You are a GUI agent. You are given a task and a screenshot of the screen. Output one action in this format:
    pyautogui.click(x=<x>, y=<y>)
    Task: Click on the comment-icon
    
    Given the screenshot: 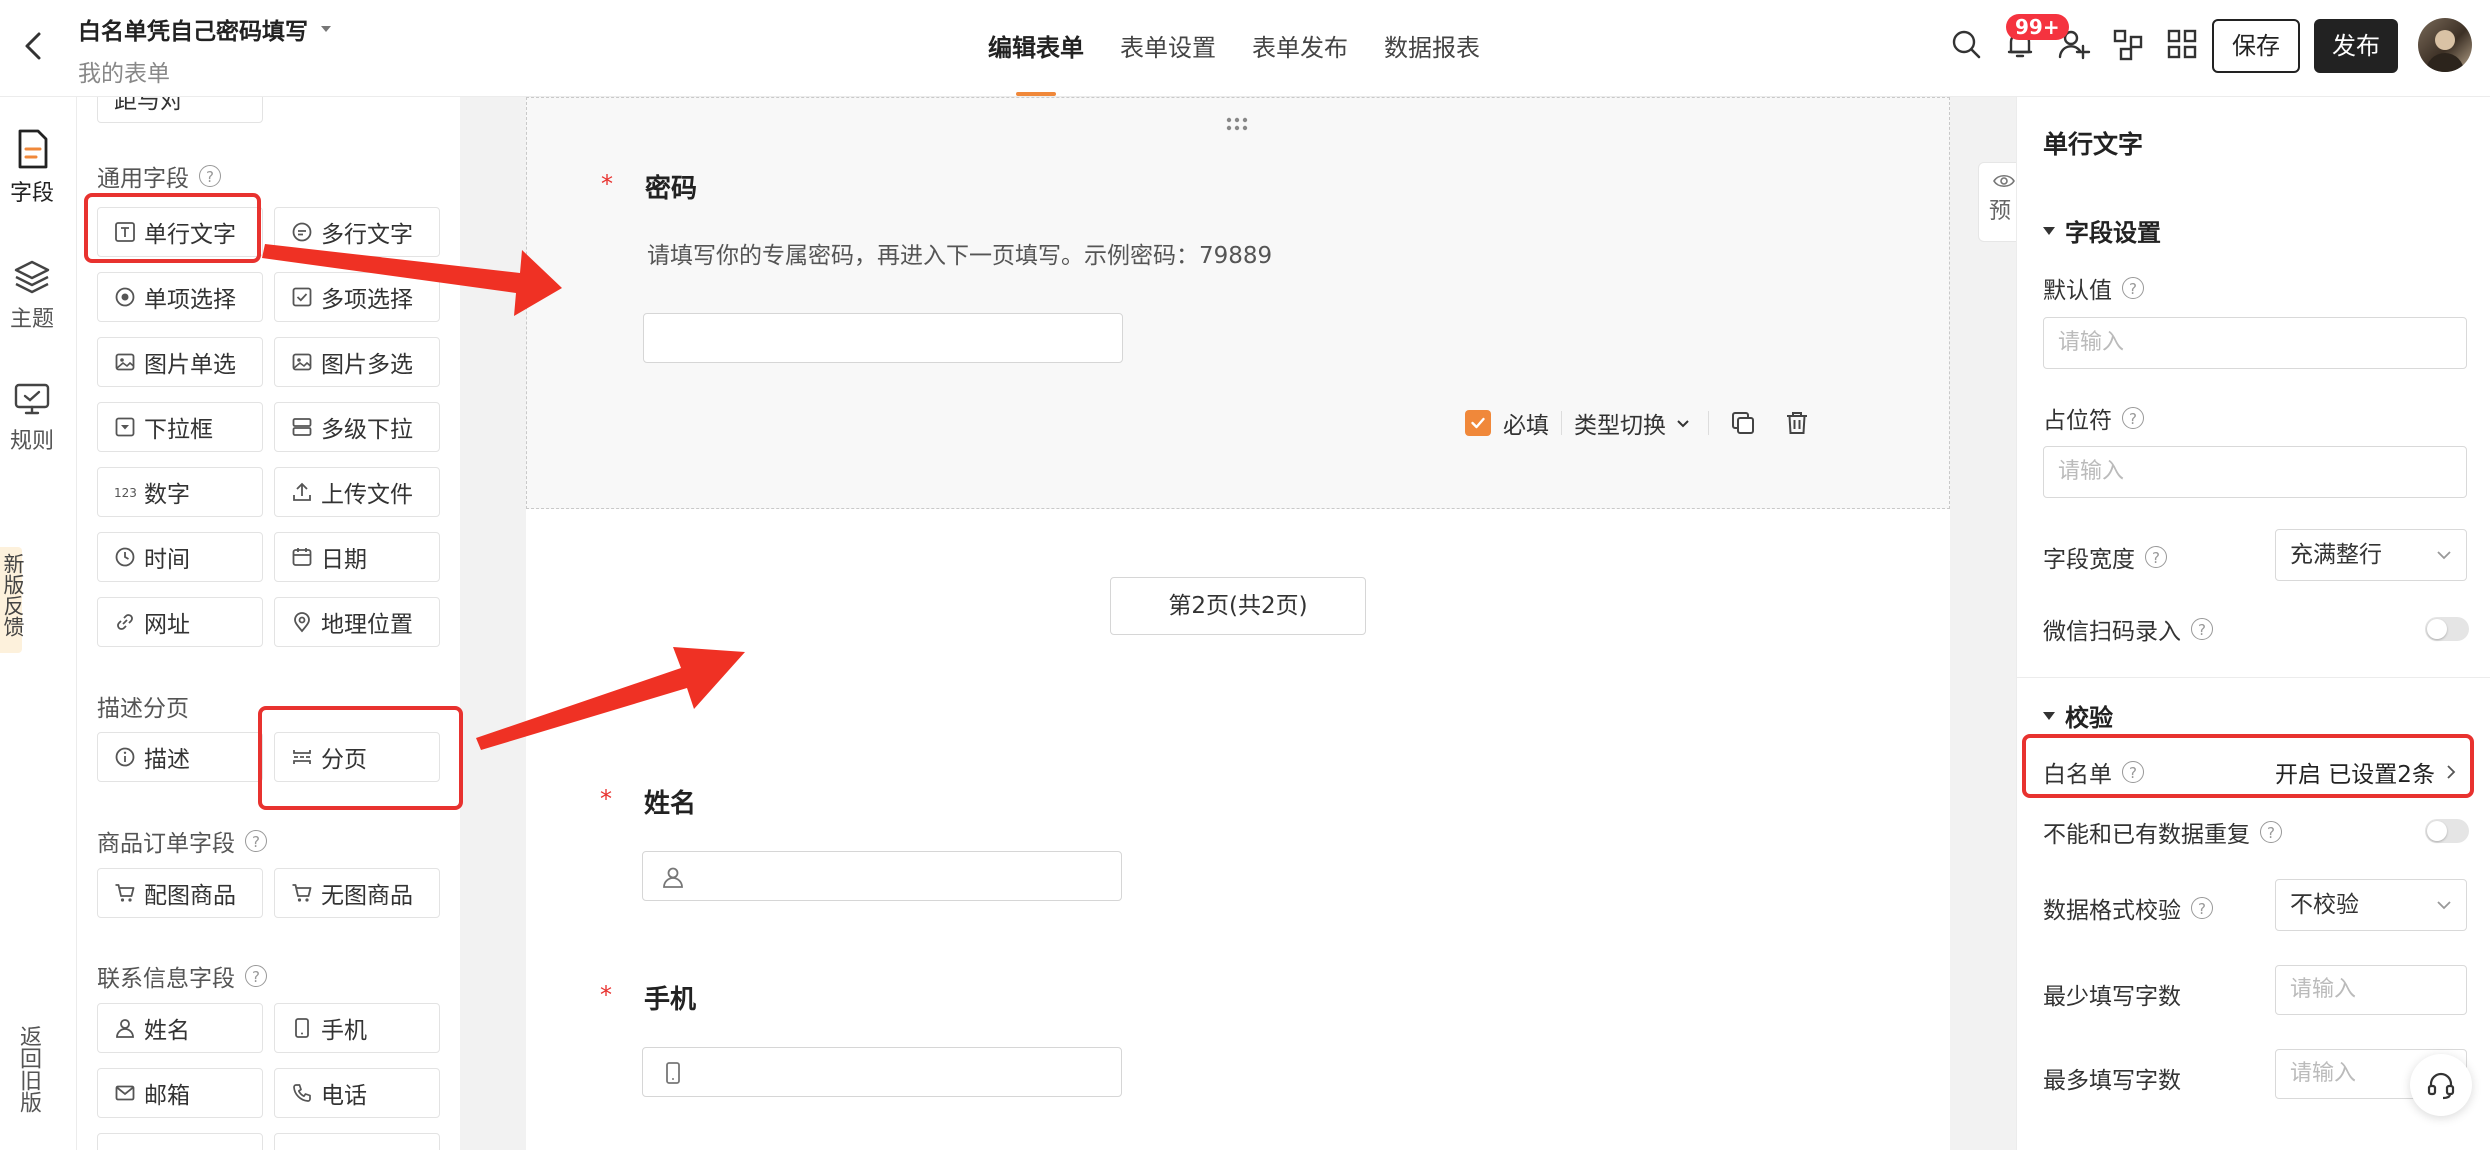 What is the action you would take?
    pyautogui.click(x=302, y=232)
    